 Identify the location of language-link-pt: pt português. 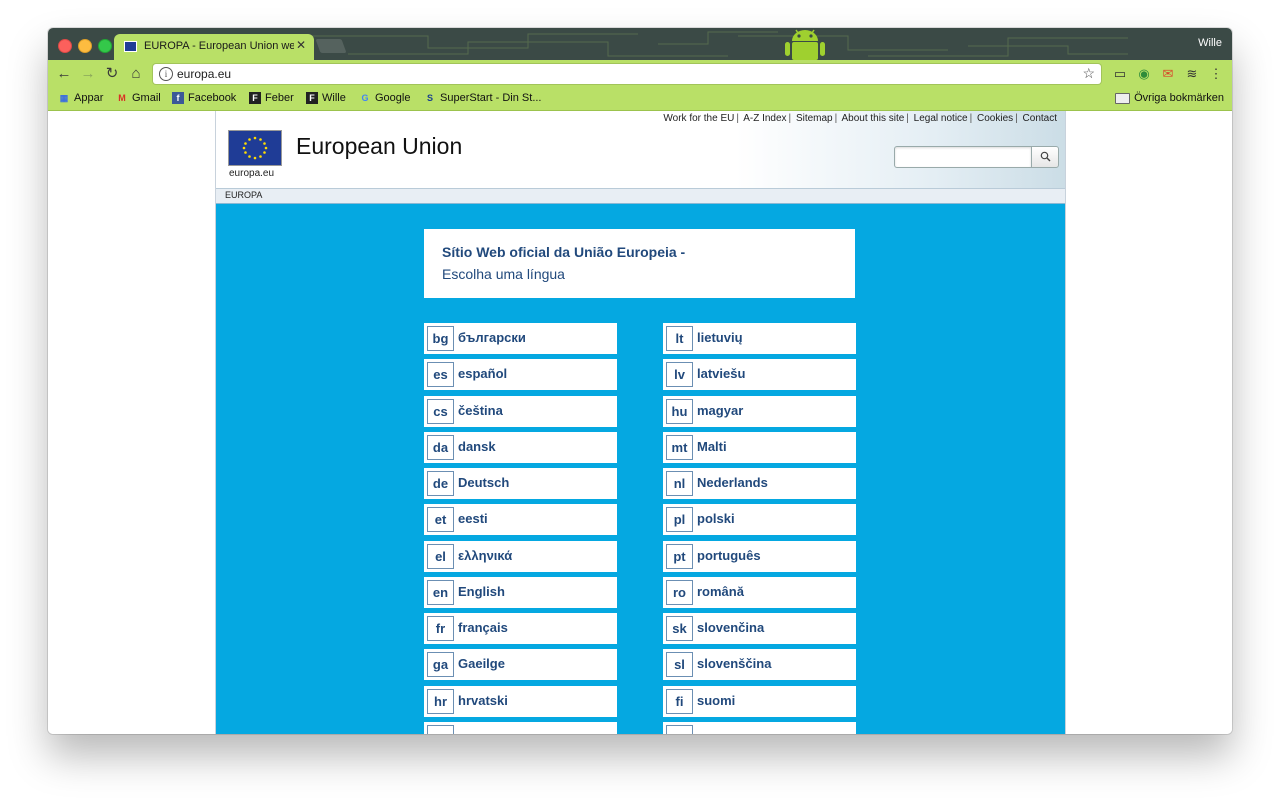
(759, 556).